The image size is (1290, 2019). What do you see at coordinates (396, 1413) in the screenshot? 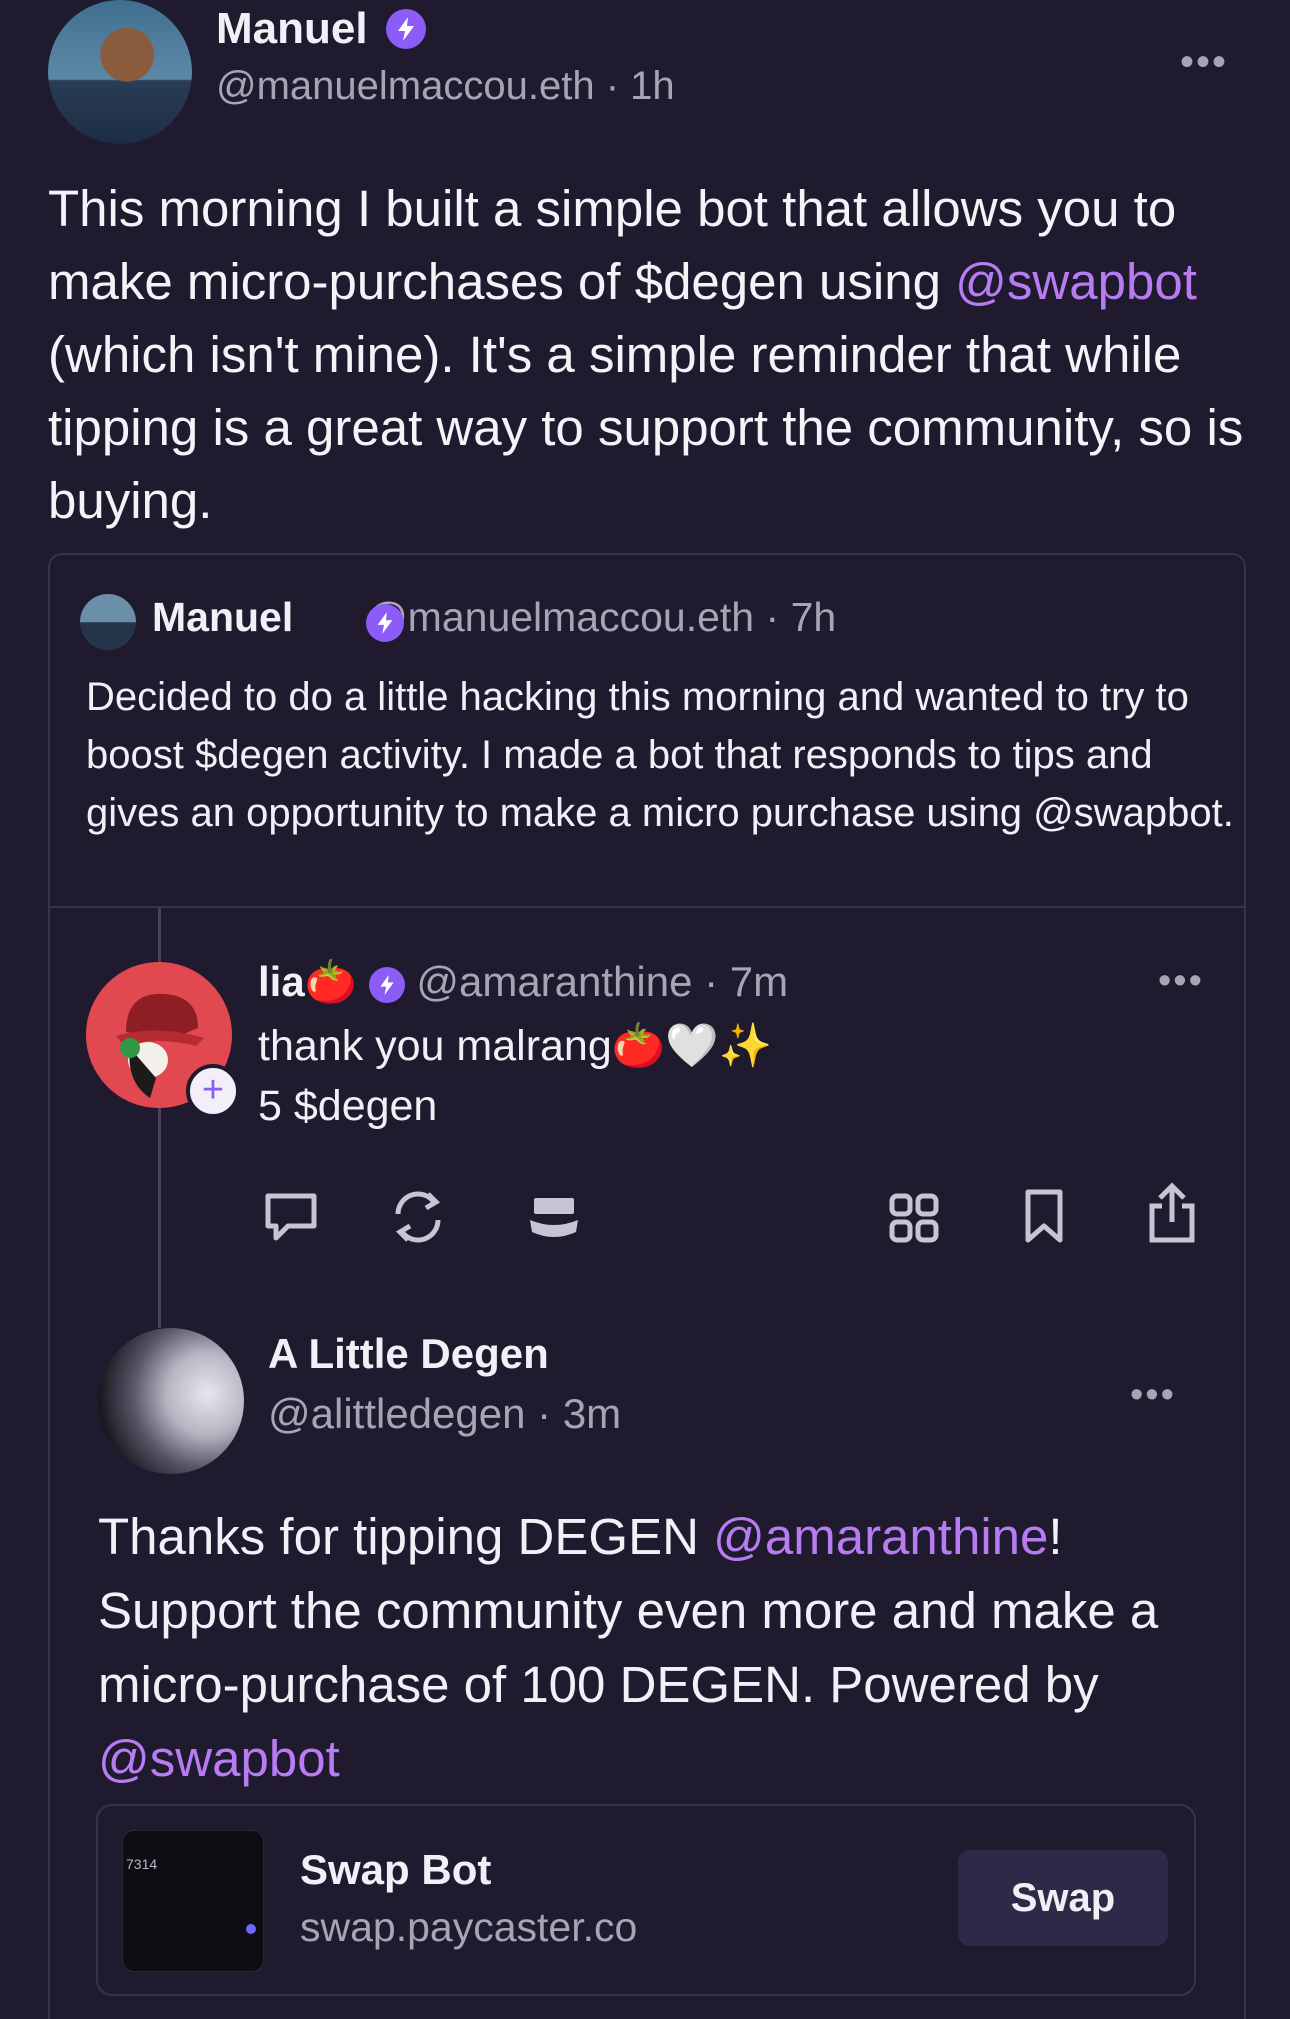
I see `bot-author-handle: @alittledegen` at bounding box center [396, 1413].